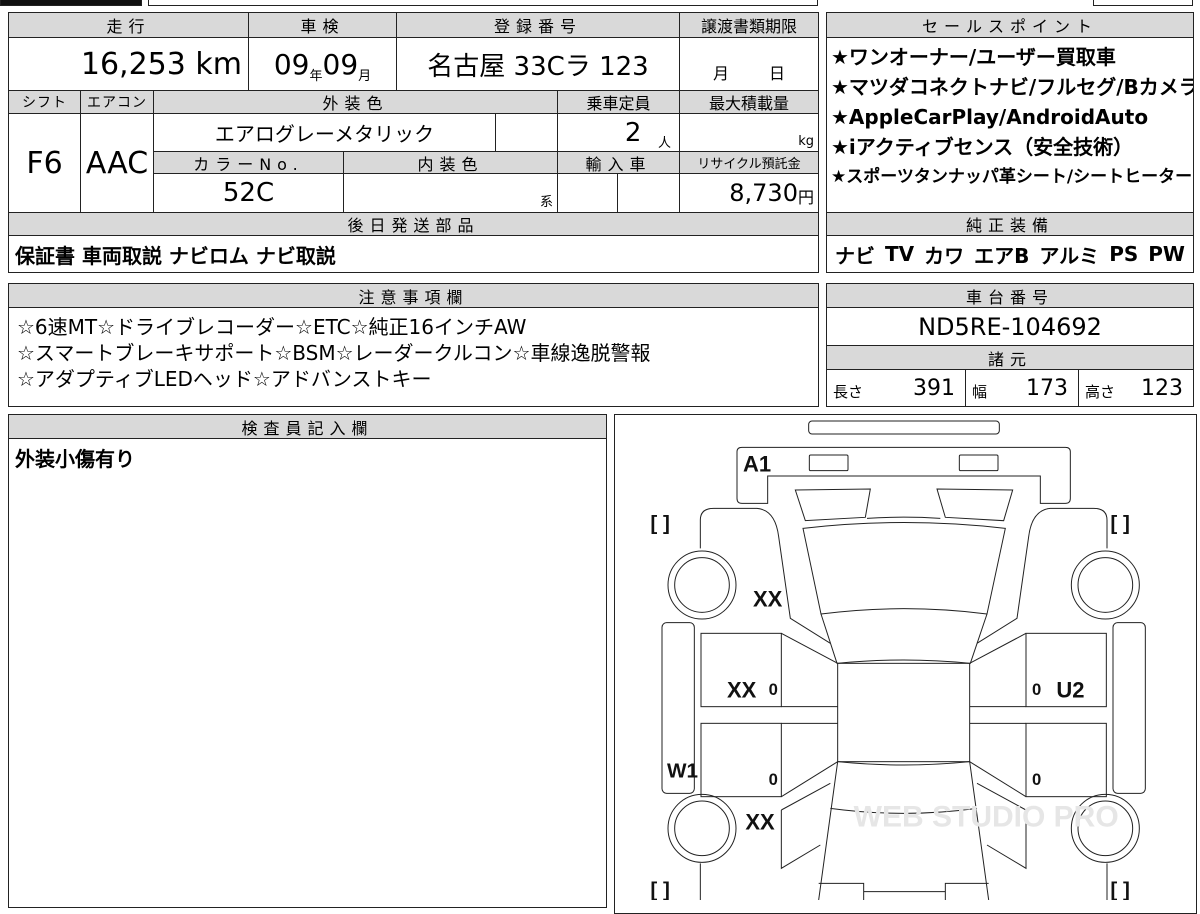 The height and width of the screenshot is (914, 1200). What do you see at coordinates (218, 64) in the screenshot?
I see `mileage-unit: km` at bounding box center [218, 64].